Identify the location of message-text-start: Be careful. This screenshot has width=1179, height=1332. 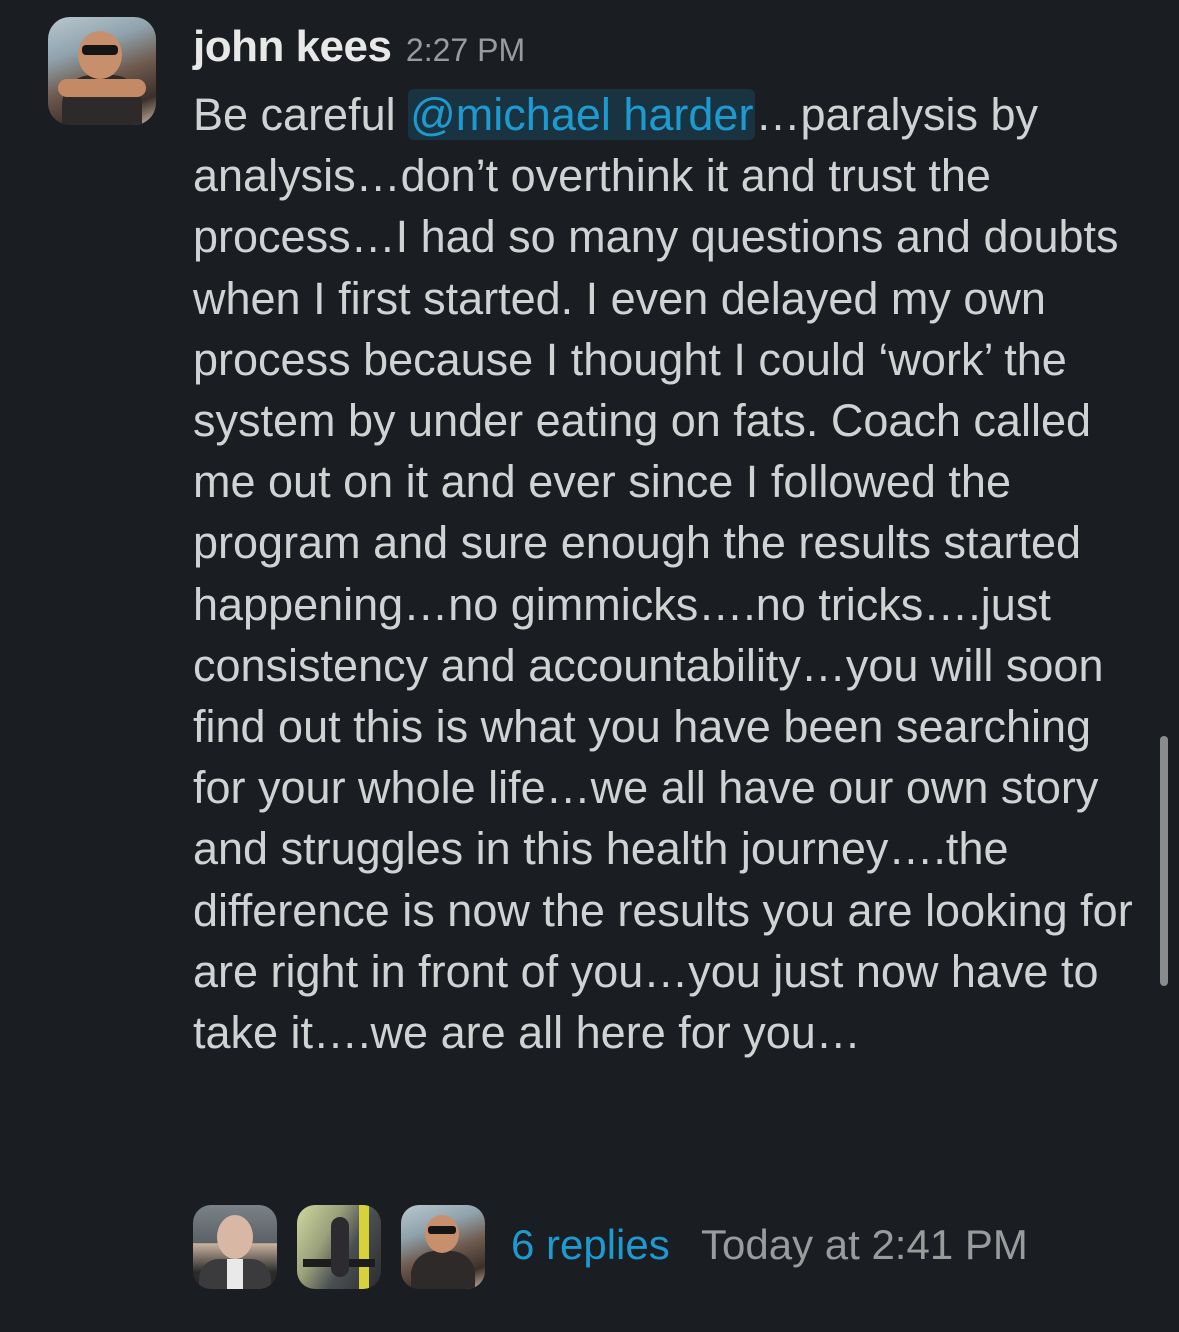
(301, 114).